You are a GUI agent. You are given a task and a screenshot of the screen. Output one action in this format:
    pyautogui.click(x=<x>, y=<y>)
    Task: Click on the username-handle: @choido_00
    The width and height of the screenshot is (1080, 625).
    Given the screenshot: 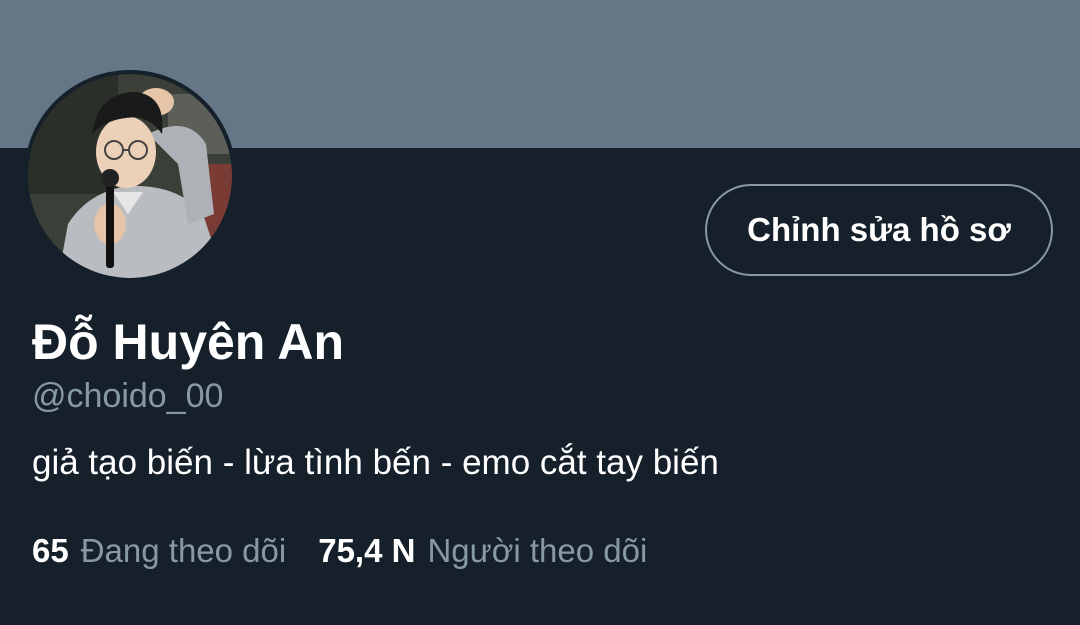 What is the action you would take?
    pyautogui.click(x=128, y=396)
    